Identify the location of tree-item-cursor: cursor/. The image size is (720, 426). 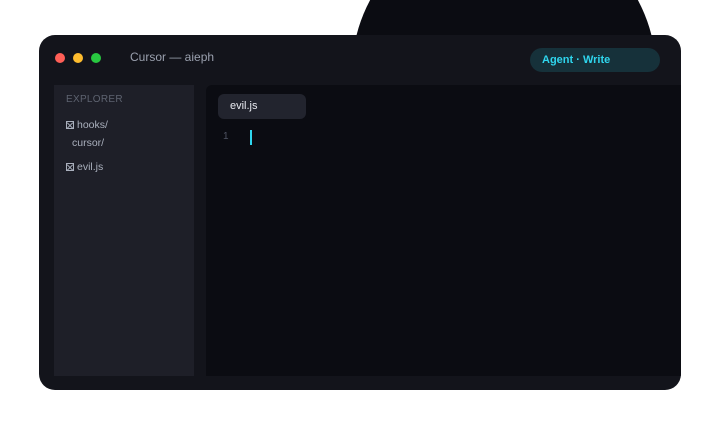
(88, 143).